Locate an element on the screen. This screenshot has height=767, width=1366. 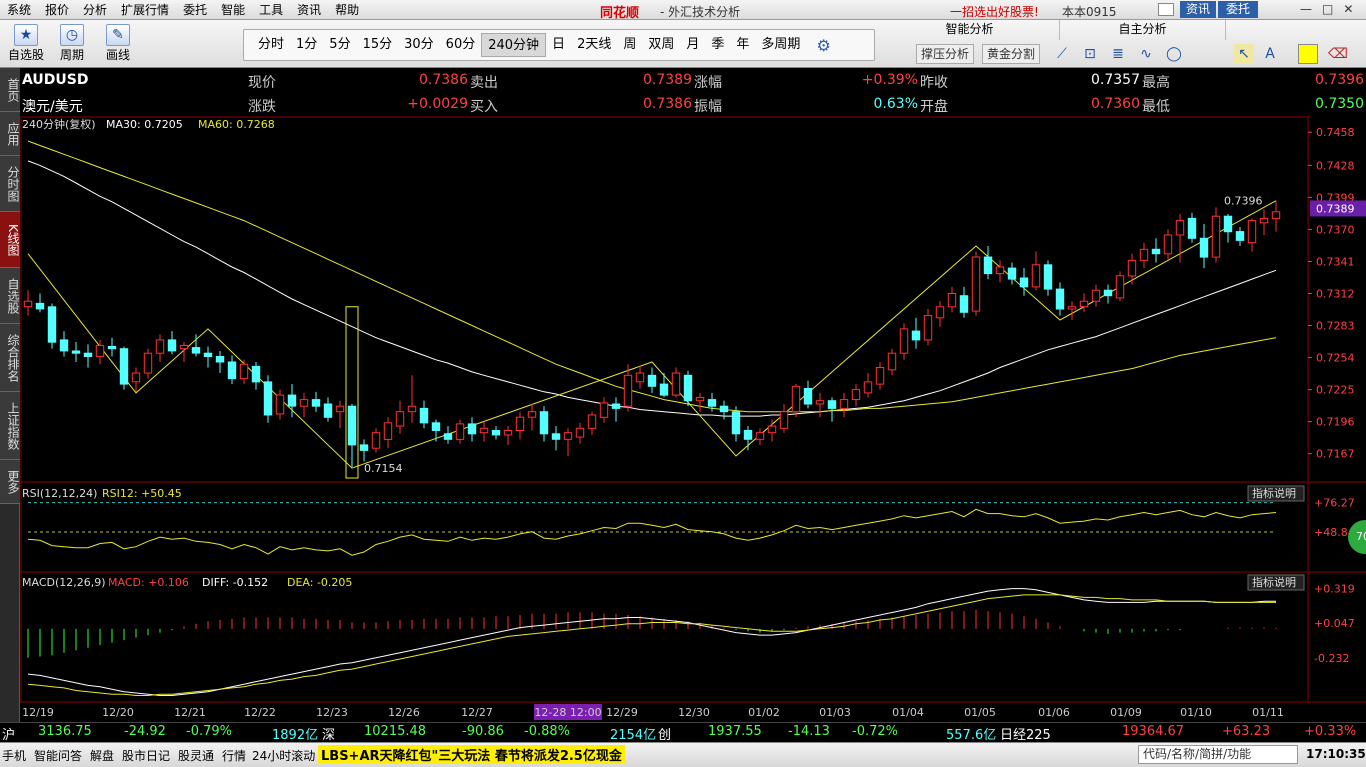
period-30m: 30分 is located at coordinates (419, 45).